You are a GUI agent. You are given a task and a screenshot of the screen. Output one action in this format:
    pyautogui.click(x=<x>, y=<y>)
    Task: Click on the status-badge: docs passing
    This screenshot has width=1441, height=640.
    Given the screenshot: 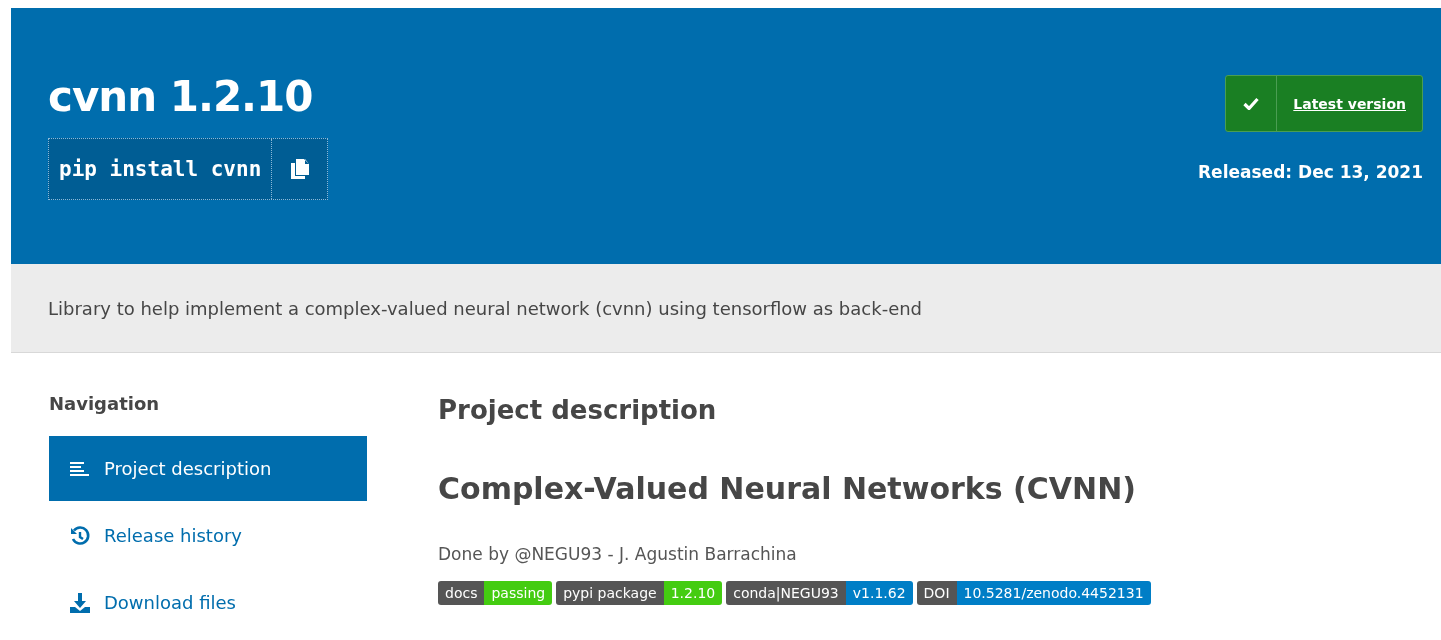 What is the action you would take?
    pyautogui.click(x=495, y=593)
    